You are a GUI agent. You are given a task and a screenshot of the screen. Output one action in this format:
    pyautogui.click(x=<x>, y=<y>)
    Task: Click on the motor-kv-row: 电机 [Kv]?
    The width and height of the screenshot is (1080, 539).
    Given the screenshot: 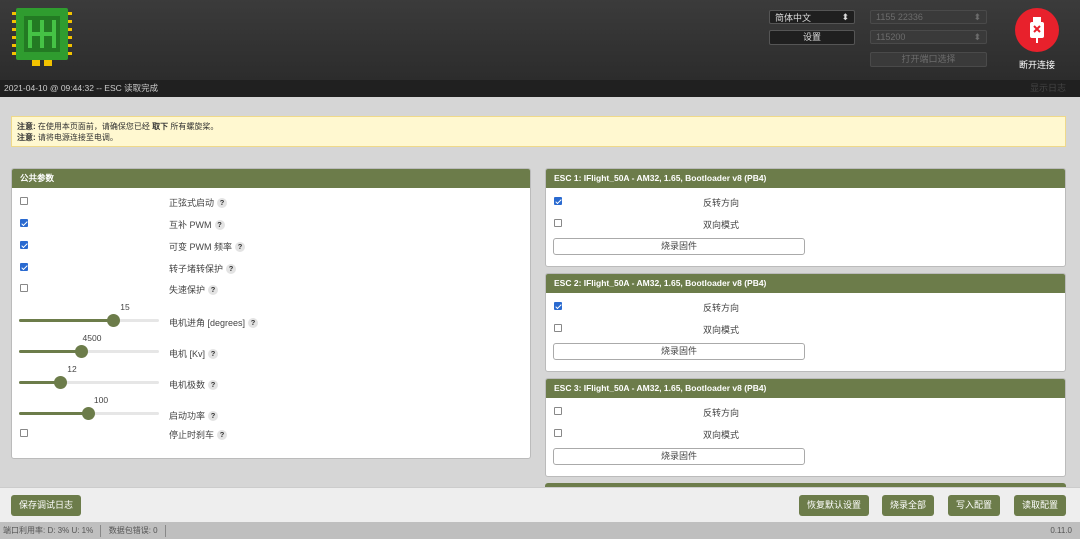 What is the action you would take?
    pyautogui.click(x=194, y=353)
    